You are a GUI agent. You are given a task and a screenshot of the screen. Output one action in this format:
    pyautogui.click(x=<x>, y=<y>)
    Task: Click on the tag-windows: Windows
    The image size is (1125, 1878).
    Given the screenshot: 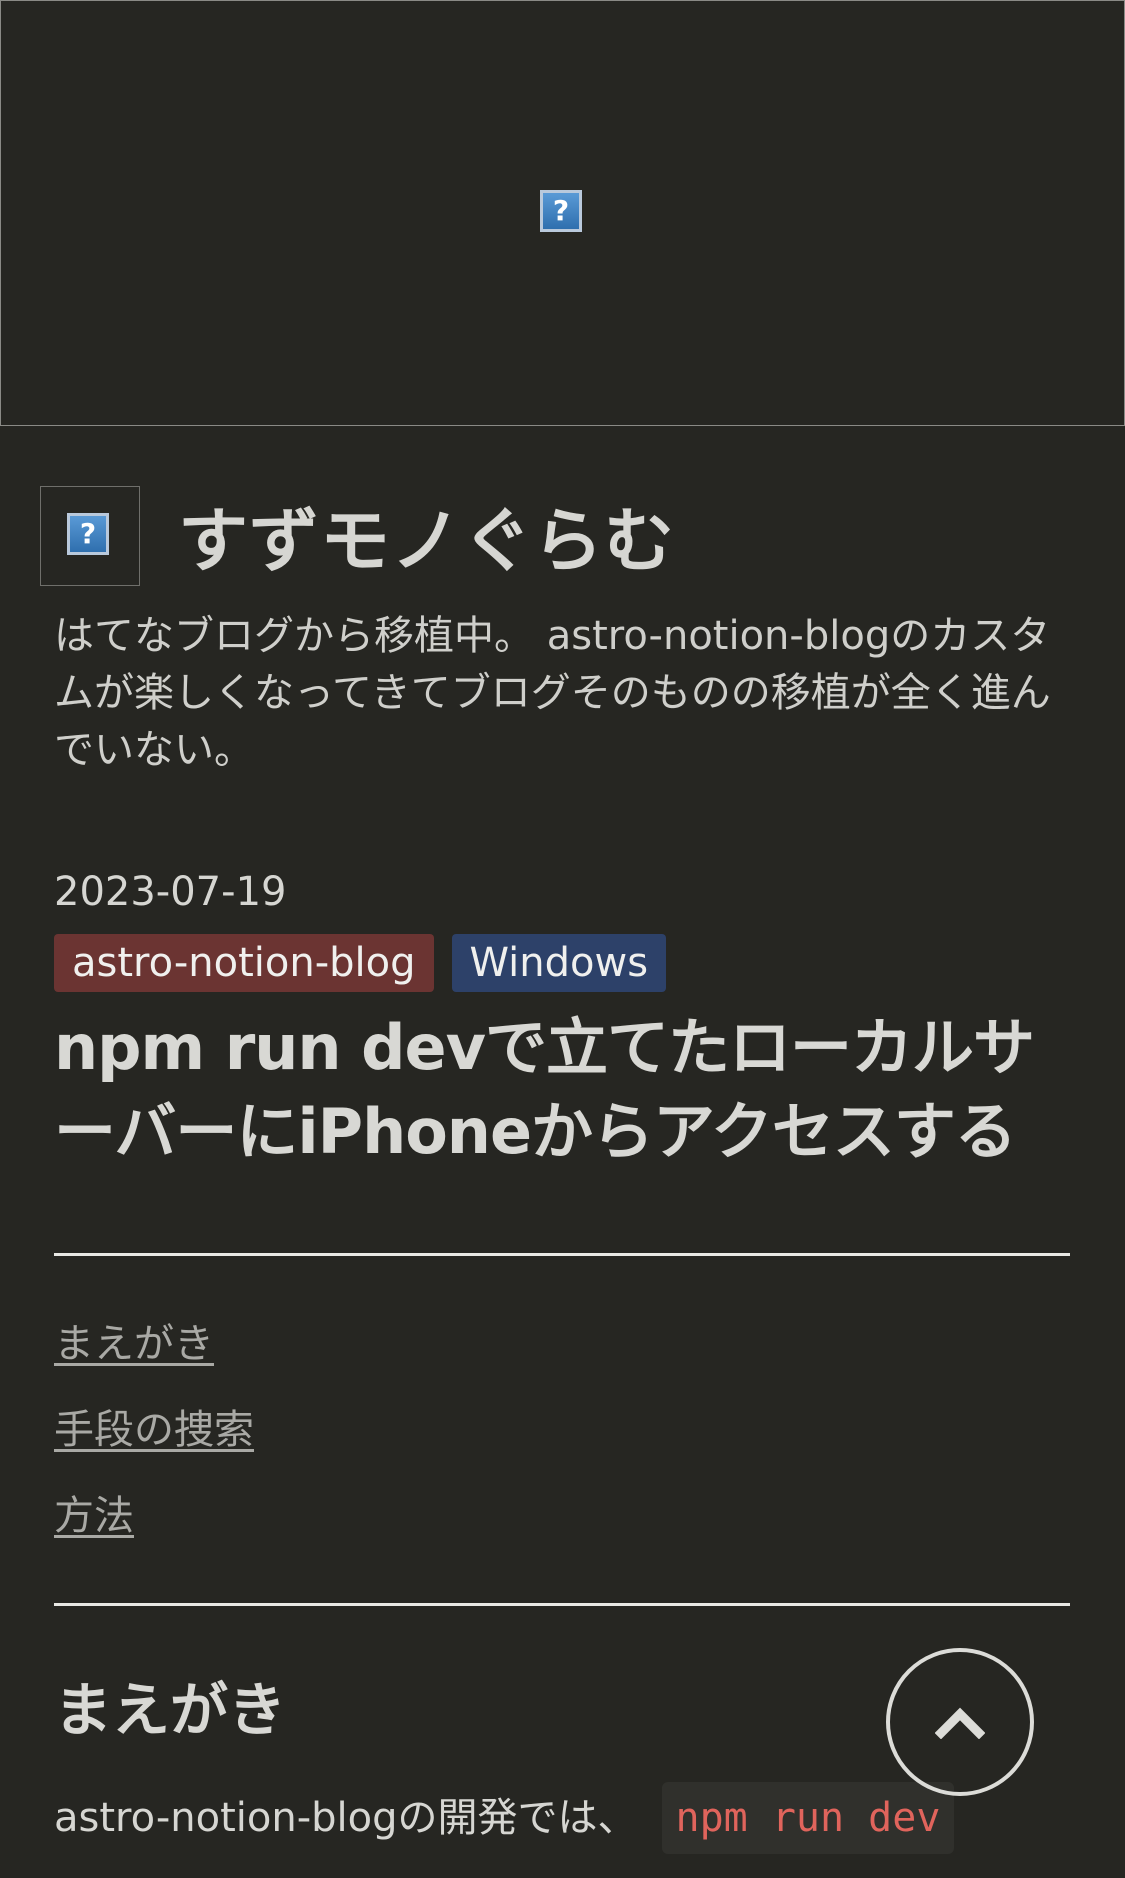 What is the action you would take?
    pyautogui.click(x=559, y=963)
    